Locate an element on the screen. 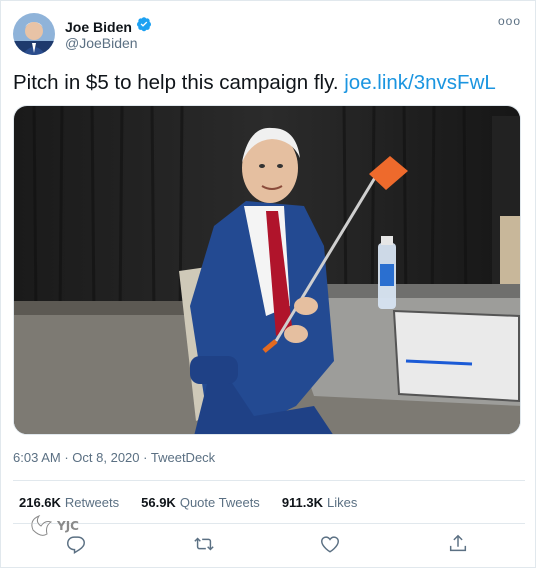  tweet-time: 6:03 AM is located at coordinates (37, 457).